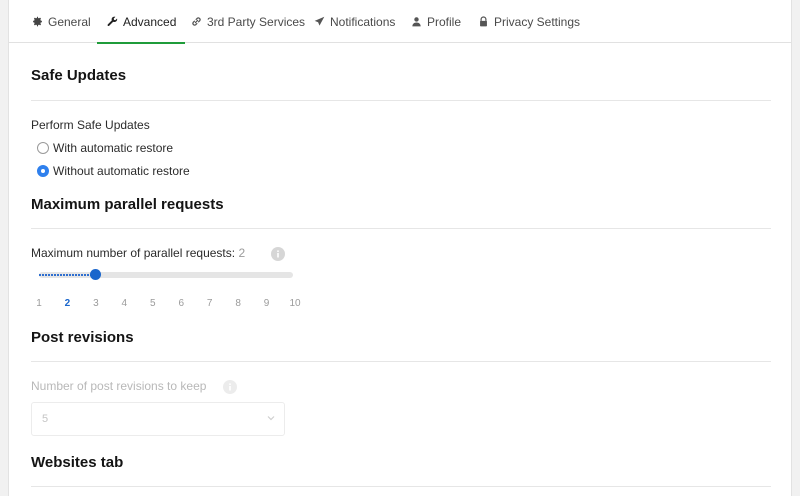 The height and width of the screenshot is (496, 800). I want to click on slider-tick-6: 6, so click(181, 303).